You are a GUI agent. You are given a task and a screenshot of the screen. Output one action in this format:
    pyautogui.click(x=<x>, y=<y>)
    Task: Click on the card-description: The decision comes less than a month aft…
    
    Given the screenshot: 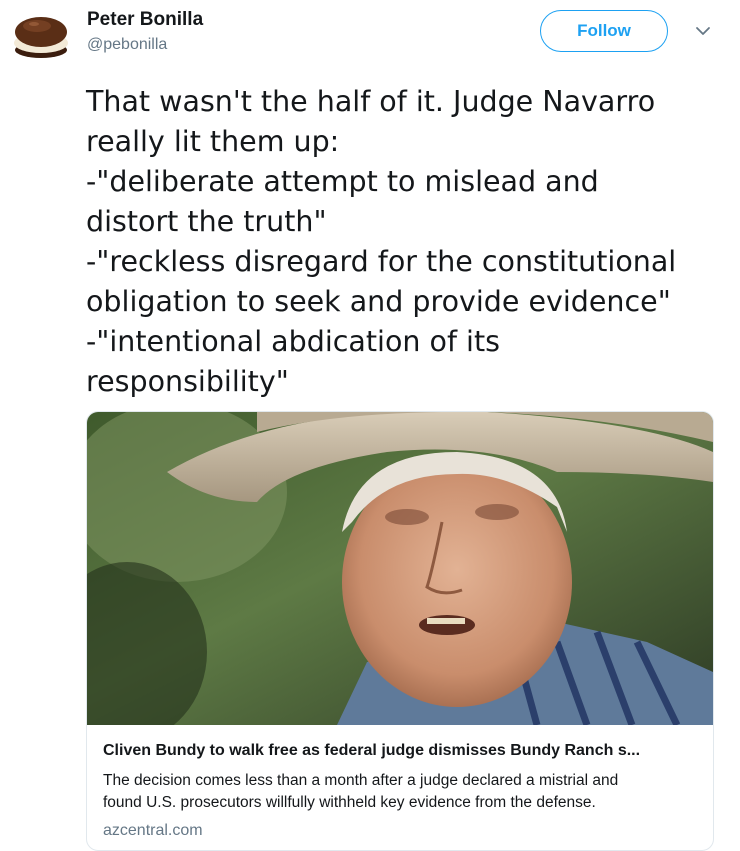 What is the action you would take?
    pyautogui.click(x=403, y=792)
    